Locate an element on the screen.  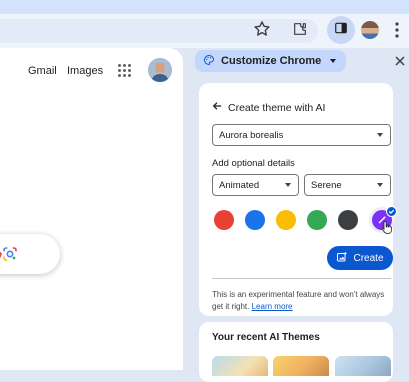
subject-value: Aurora borealis is located at coordinates (251, 135).